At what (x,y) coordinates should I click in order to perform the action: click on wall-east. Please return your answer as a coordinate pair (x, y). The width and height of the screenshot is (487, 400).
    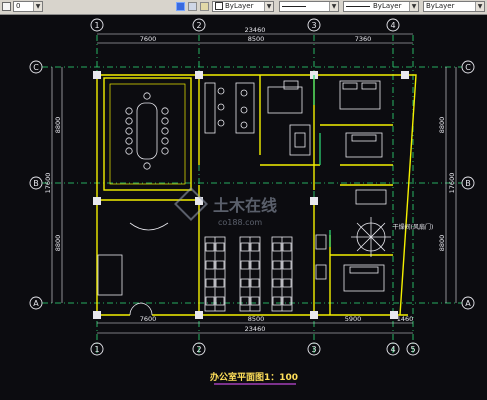
    Looking at the image, I should click on (408, 195).